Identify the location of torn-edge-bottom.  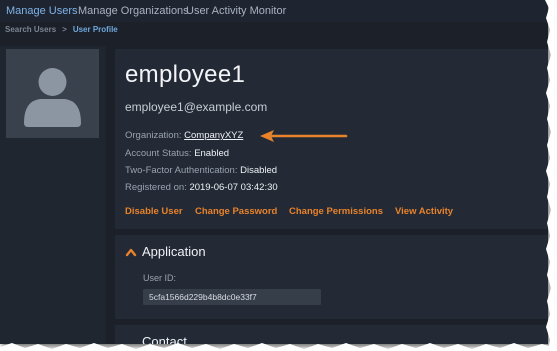
(278, 347).